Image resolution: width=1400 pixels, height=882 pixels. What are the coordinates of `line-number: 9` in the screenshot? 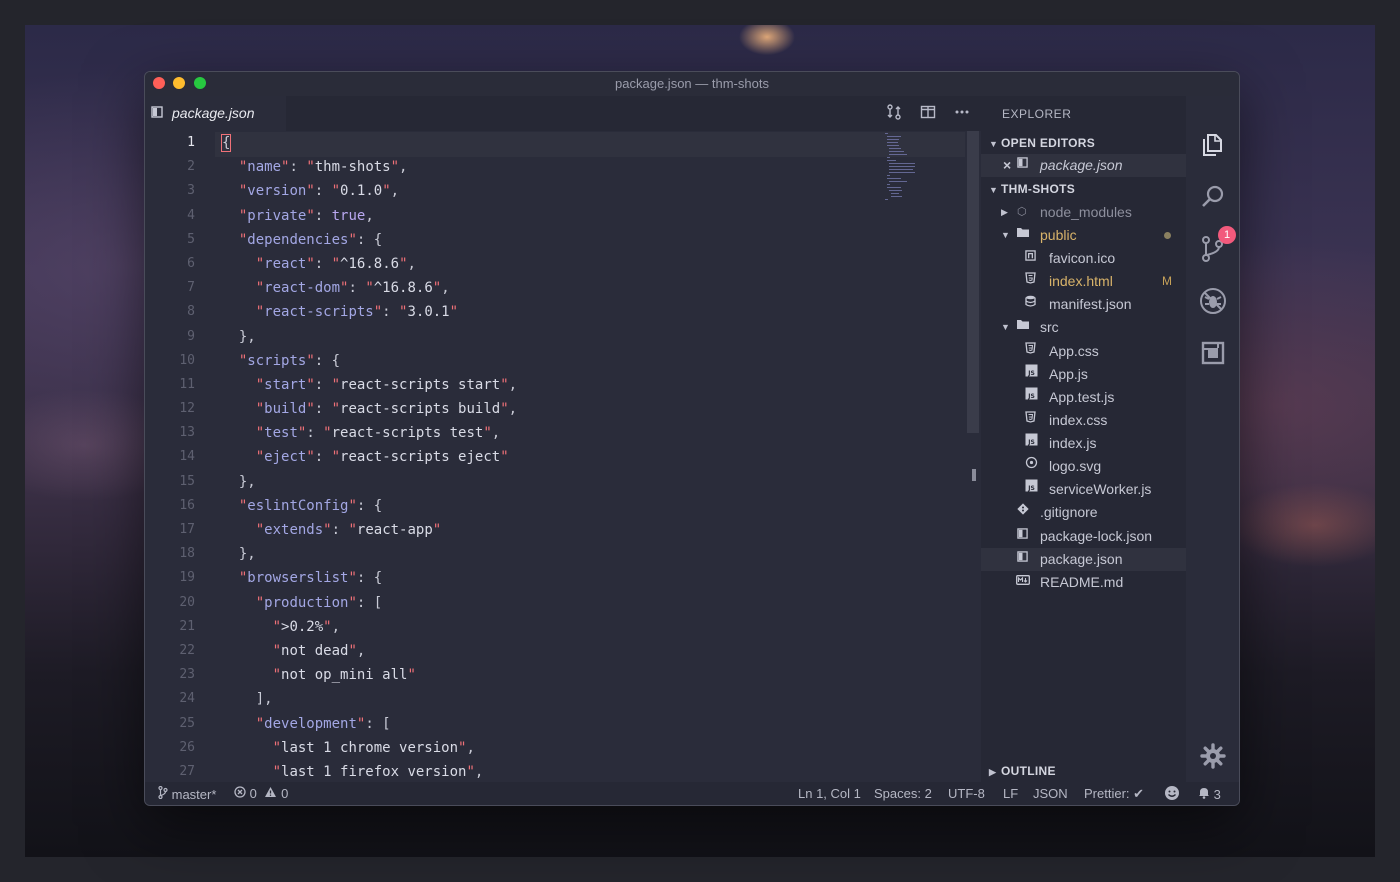 It's located at (191, 336).